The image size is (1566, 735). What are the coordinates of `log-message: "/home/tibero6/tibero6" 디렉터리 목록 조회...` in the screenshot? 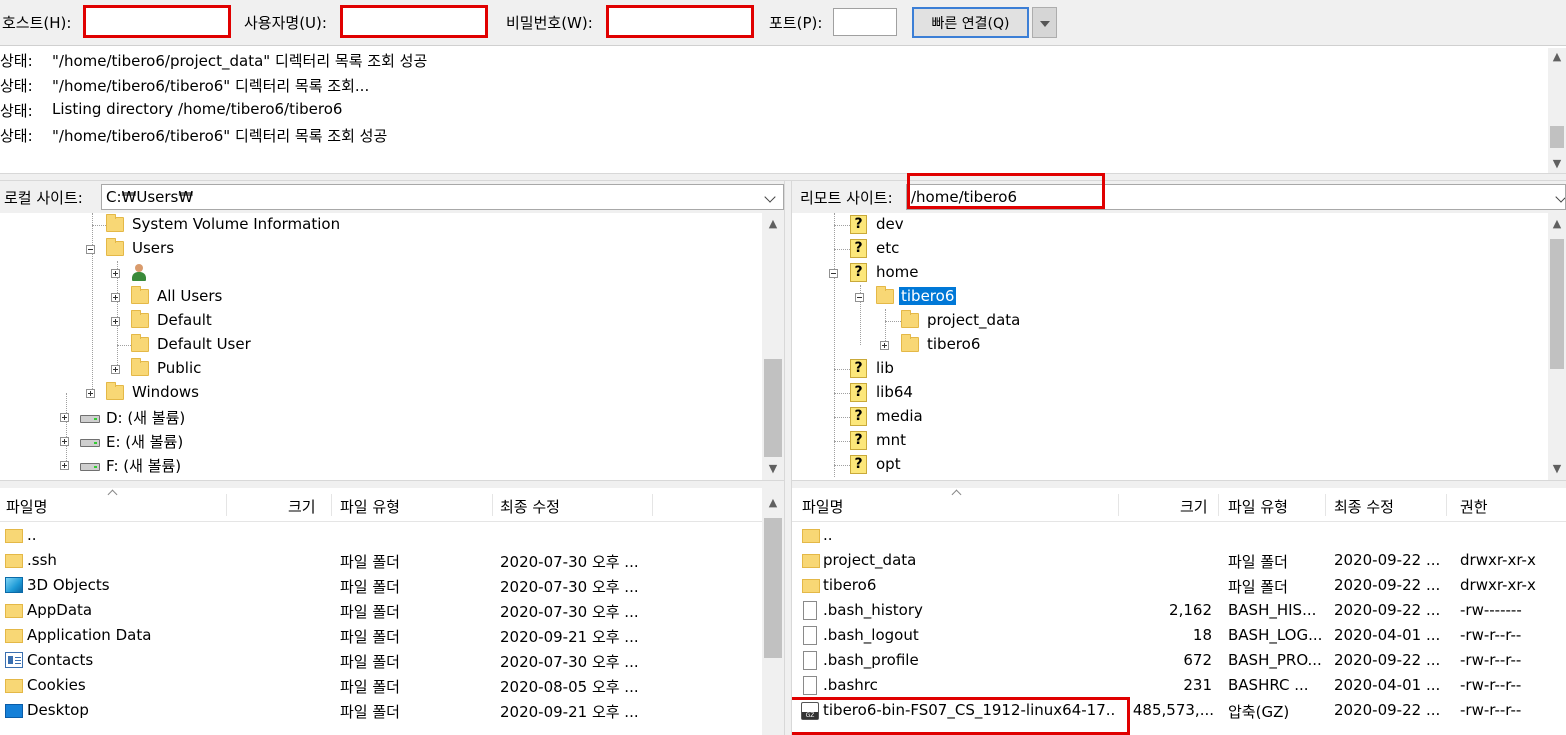 It's located at (211, 86).